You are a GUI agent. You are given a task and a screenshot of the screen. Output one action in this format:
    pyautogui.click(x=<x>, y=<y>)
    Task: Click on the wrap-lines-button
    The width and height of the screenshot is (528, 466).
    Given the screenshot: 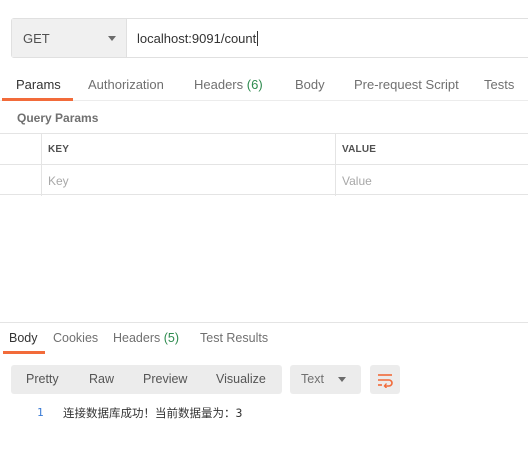 What is the action you would take?
    pyautogui.click(x=385, y=379)
    